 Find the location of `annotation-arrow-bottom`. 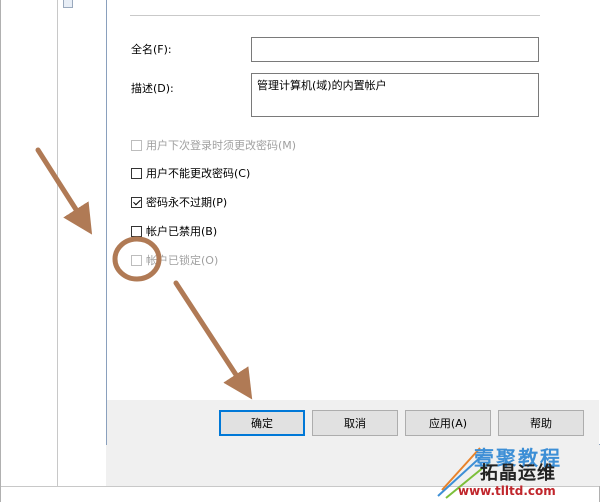

annotation-arrow-bottom is located at coordinates (213, 340).